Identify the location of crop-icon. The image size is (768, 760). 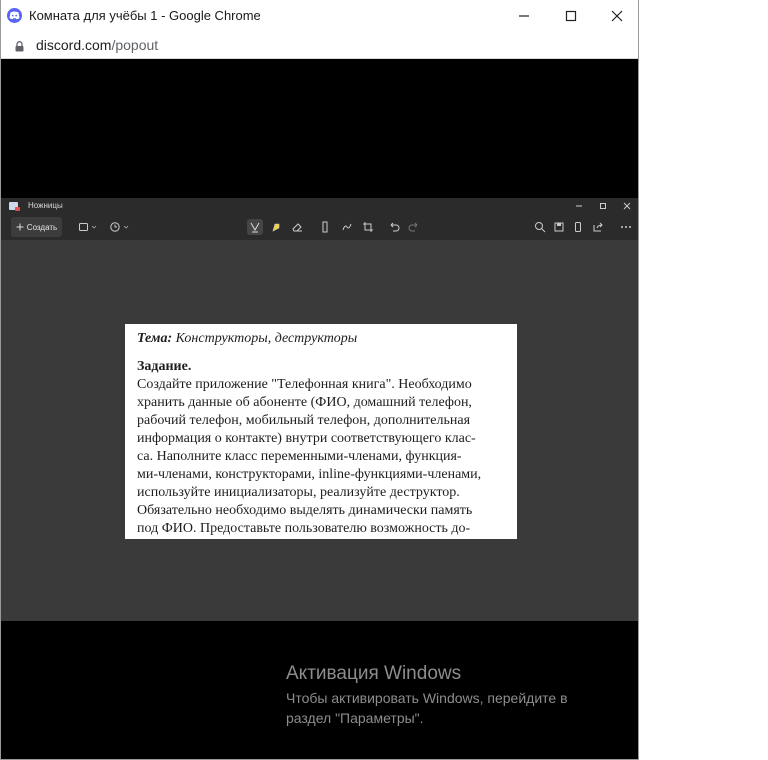
(368, 227).